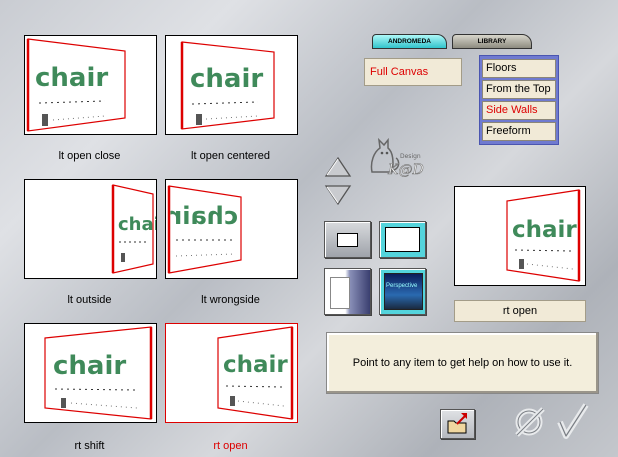 The width and height of the screenshot is (618, 457). I want to click on selected-preview: chair, so click(520, 236).